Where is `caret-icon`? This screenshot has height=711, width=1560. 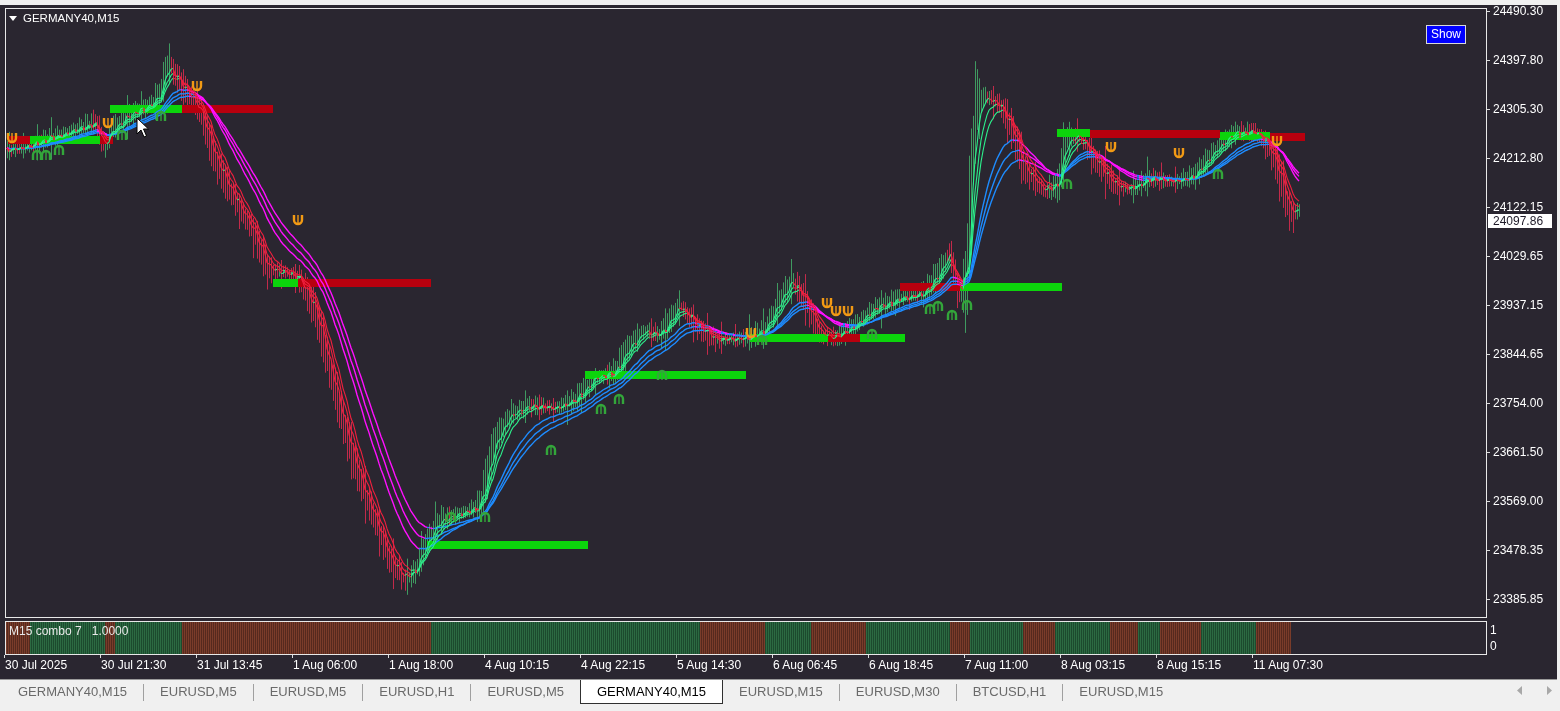 caret-icon is located at coordinates (13, 18).